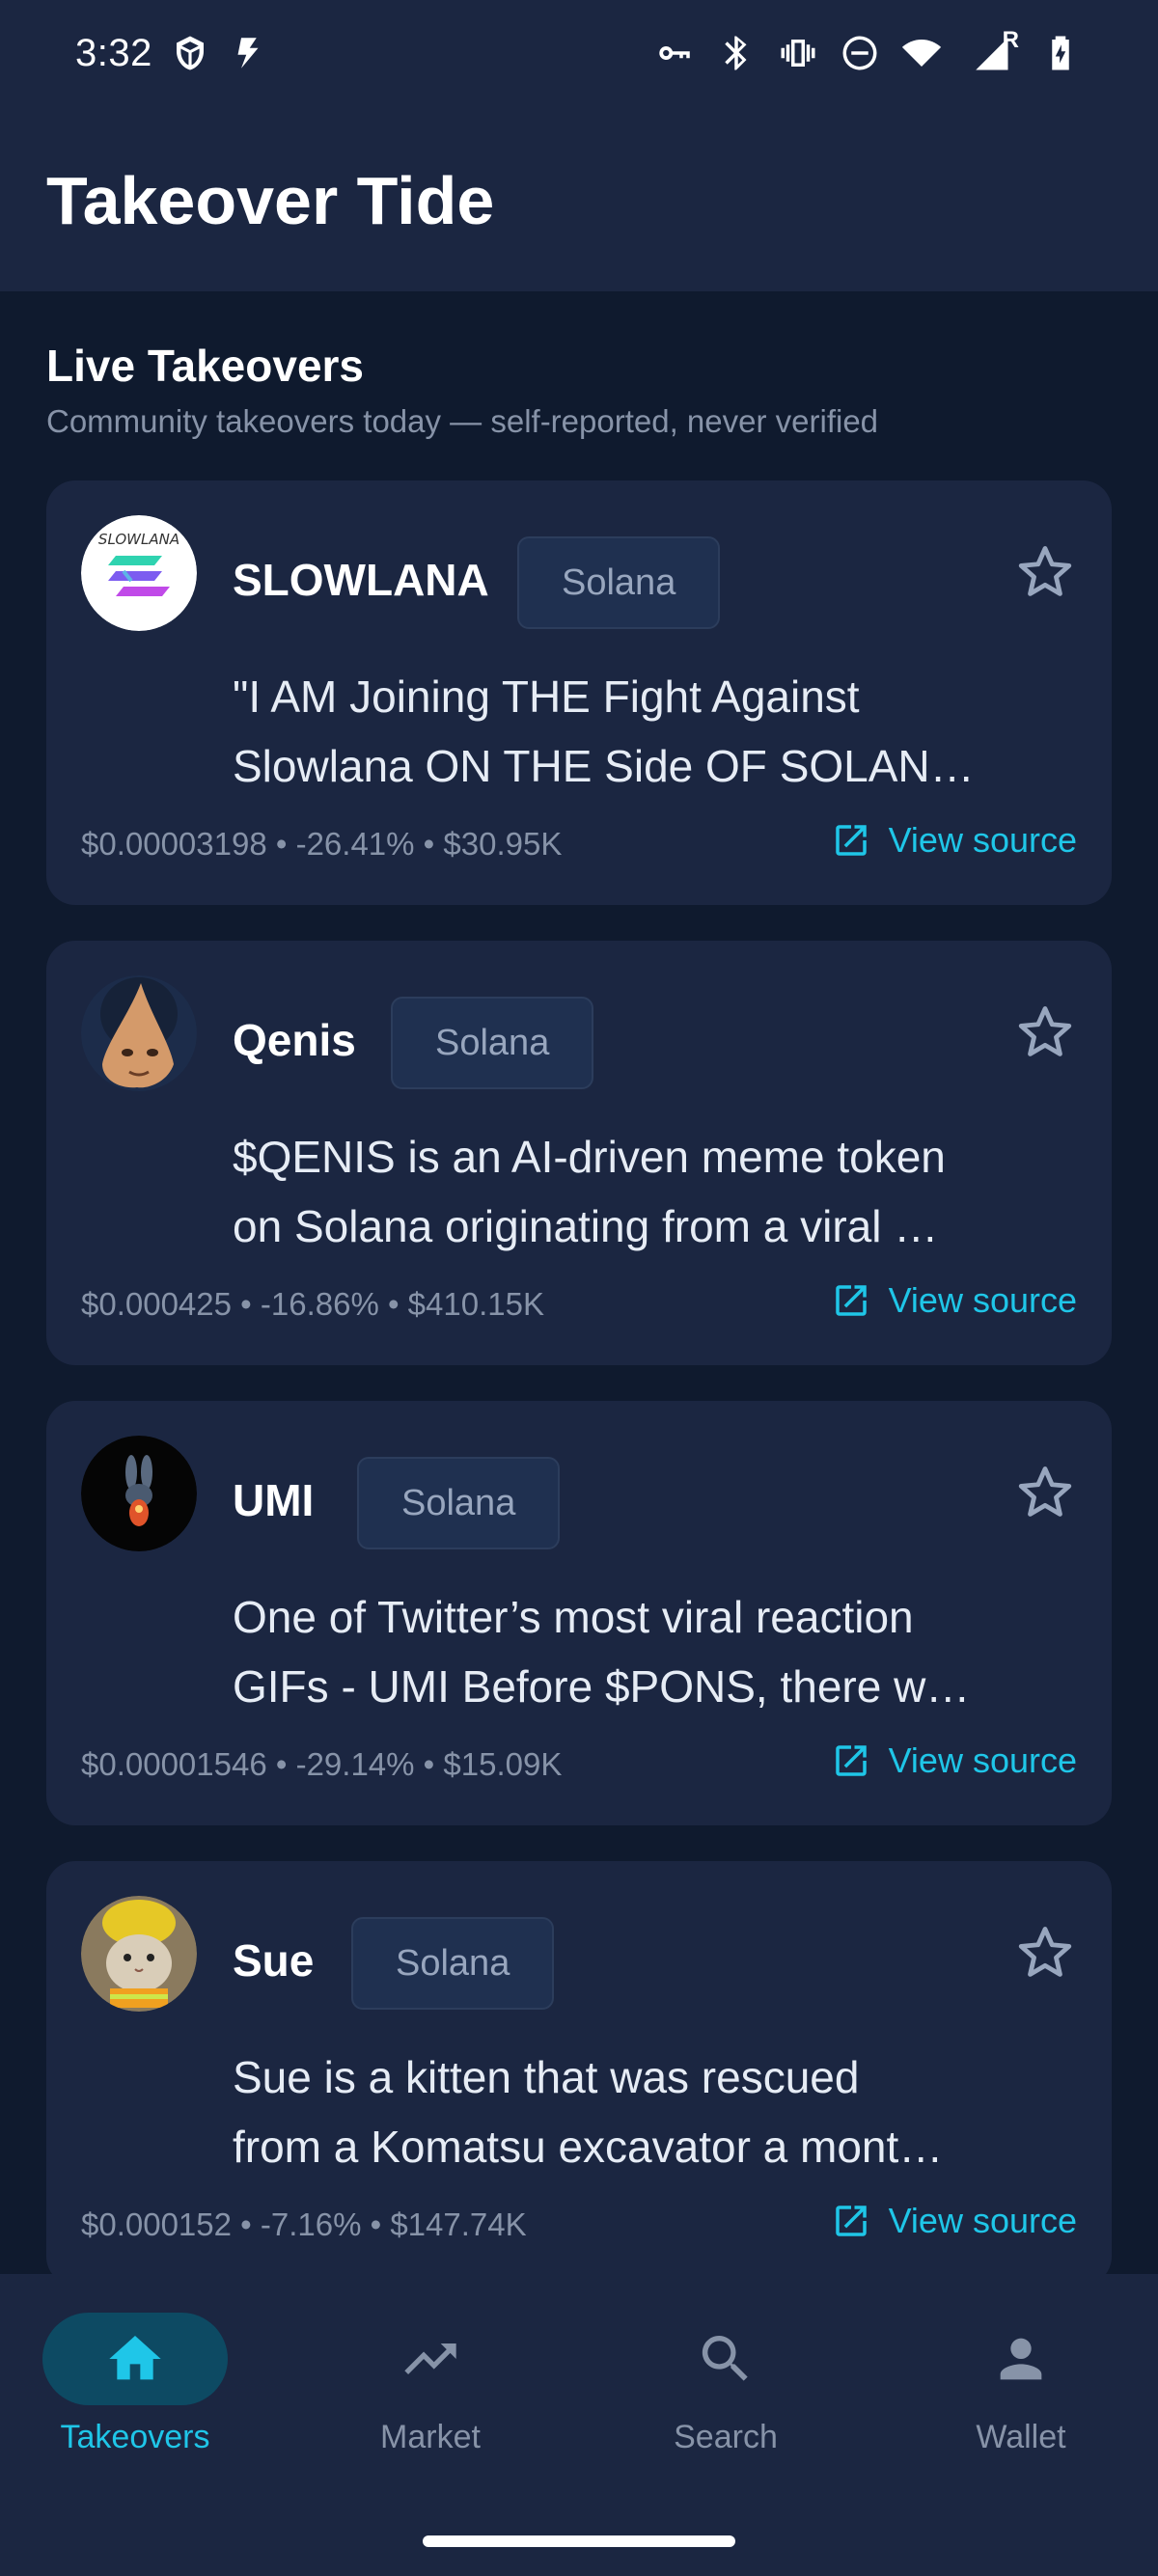  Describe the element at coordinates (304, 2224) in the screenshot. I see `token-stats: $0.000152 • -7.16% • $147.74K` at that location.